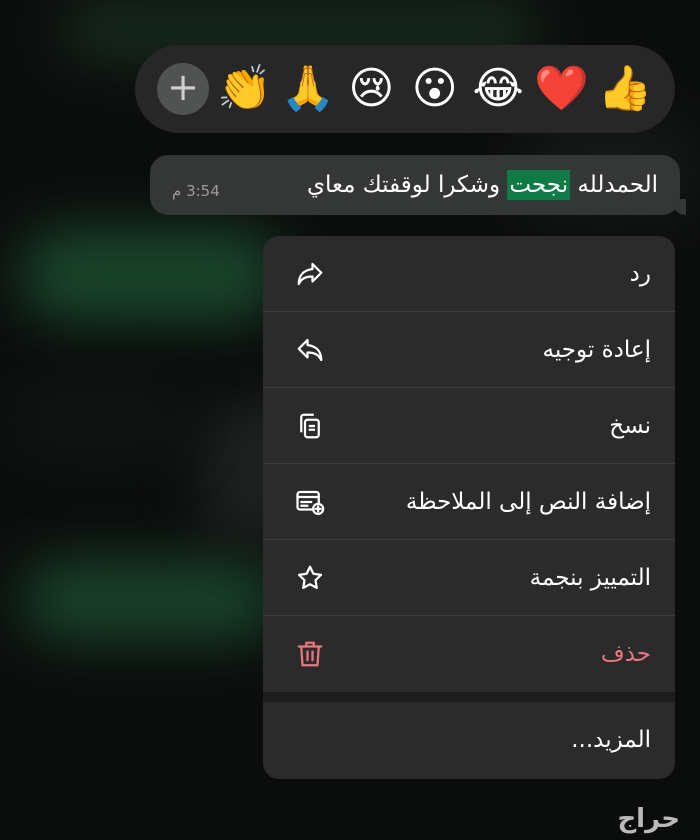 This screenshot has height=840, width=700. What do you see at coordinates (539, 185) in the screenshot?
I see `message-text-highlight: نجحت` at bounding box center [539, 185].